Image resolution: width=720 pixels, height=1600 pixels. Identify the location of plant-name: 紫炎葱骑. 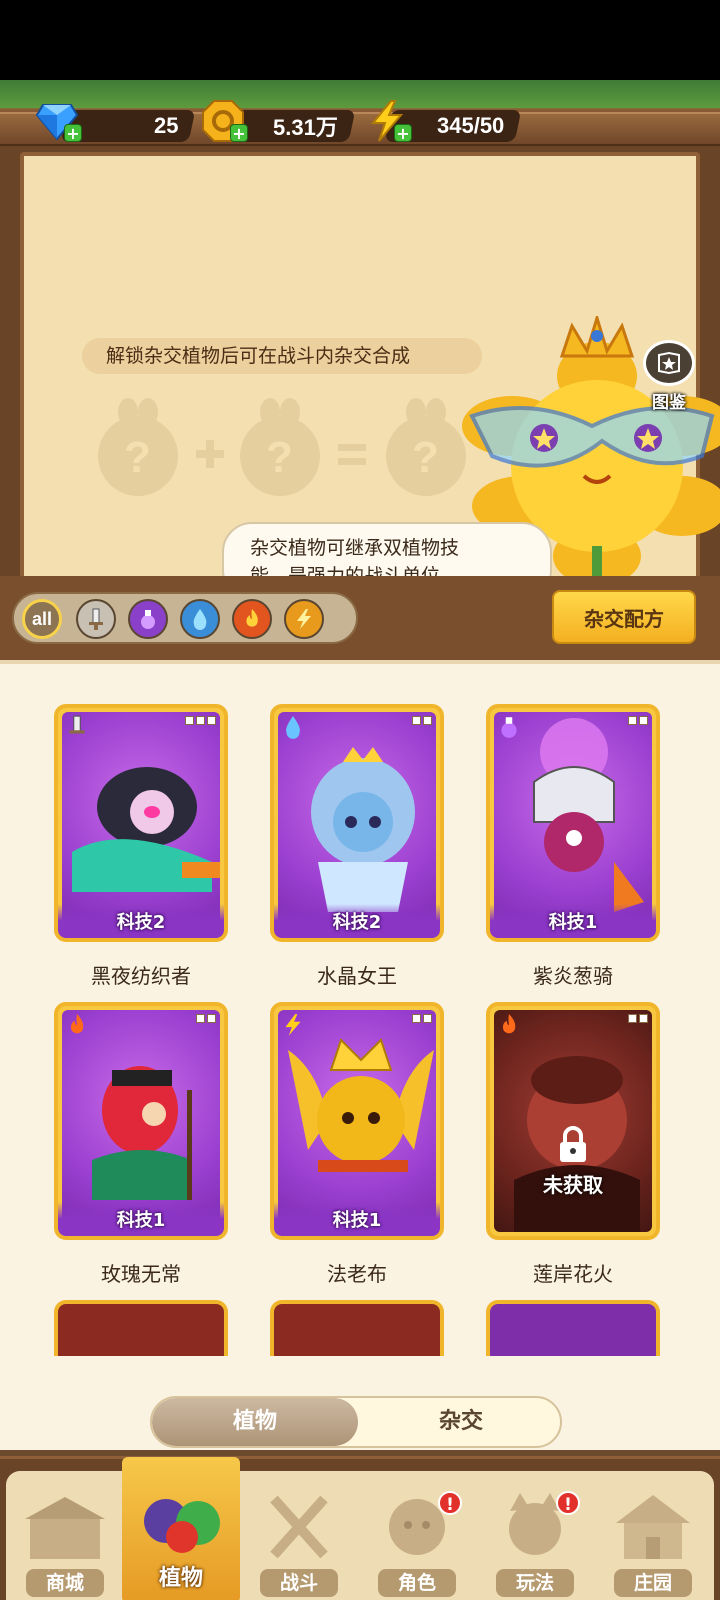
(573, 976).